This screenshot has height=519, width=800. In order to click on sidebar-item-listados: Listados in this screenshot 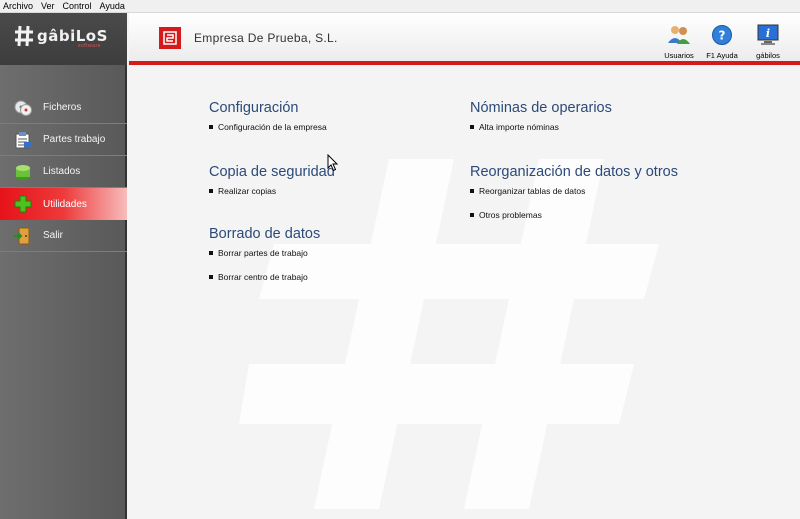, I will do `click(63, 172)`.